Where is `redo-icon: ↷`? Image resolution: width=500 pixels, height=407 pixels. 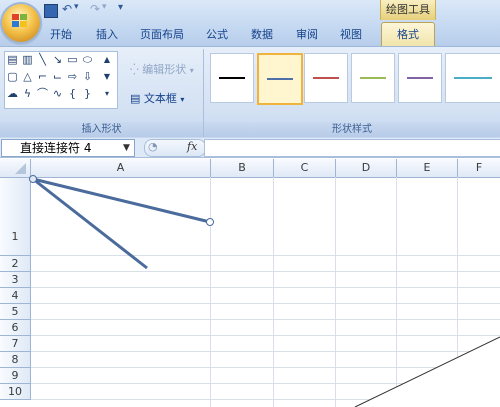 redo-icon: ↷ is located at coordinates (95, 9).